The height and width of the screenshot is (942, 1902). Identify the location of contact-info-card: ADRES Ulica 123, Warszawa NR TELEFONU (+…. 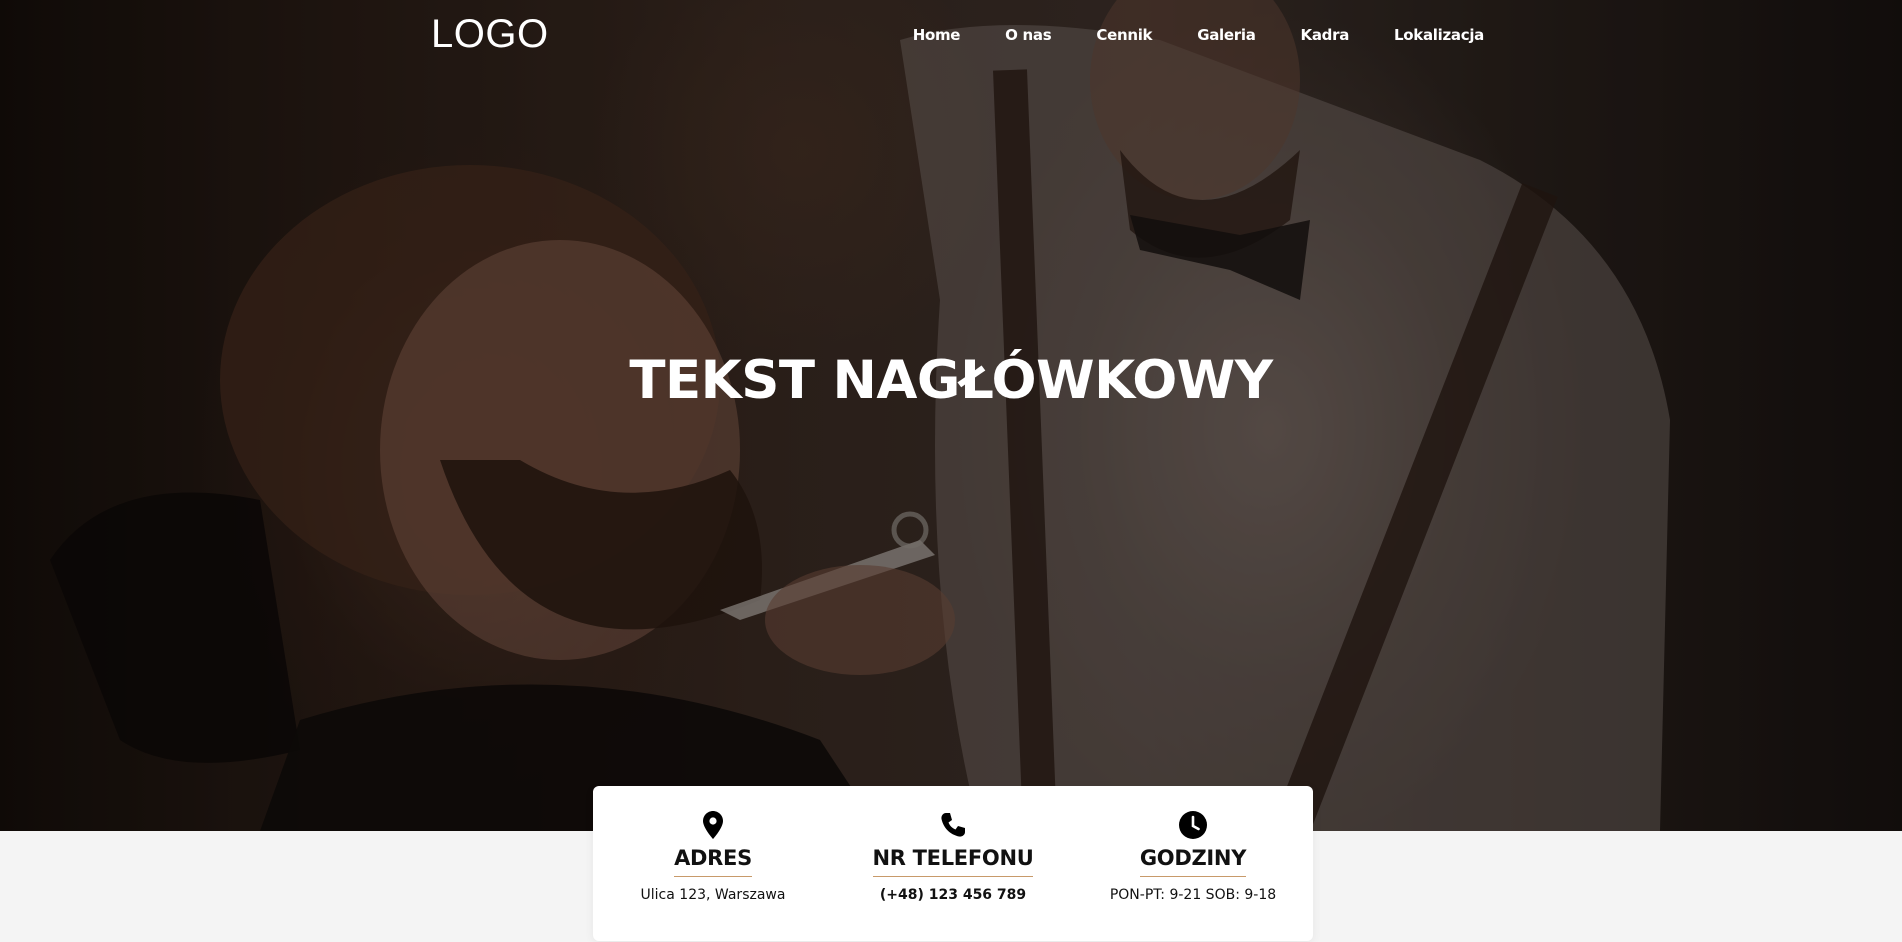
(953, 863).